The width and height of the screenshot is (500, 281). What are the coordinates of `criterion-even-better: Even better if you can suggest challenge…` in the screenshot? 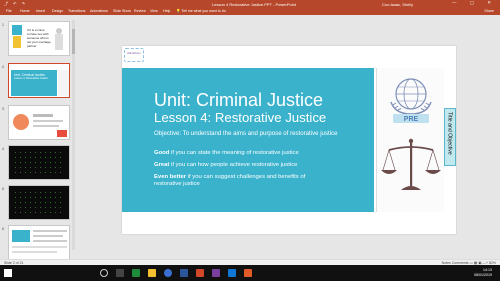 It's located at (229, 177).